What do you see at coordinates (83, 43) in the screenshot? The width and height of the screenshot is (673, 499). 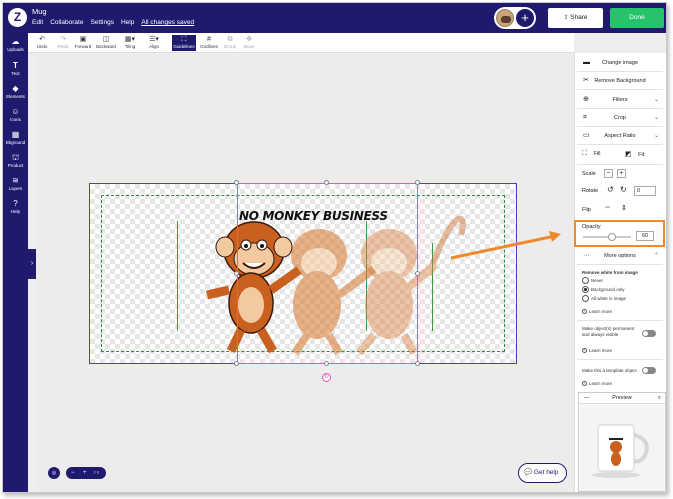 I see `forward-button: ▣ Forward` at bounding box center [83, 43].